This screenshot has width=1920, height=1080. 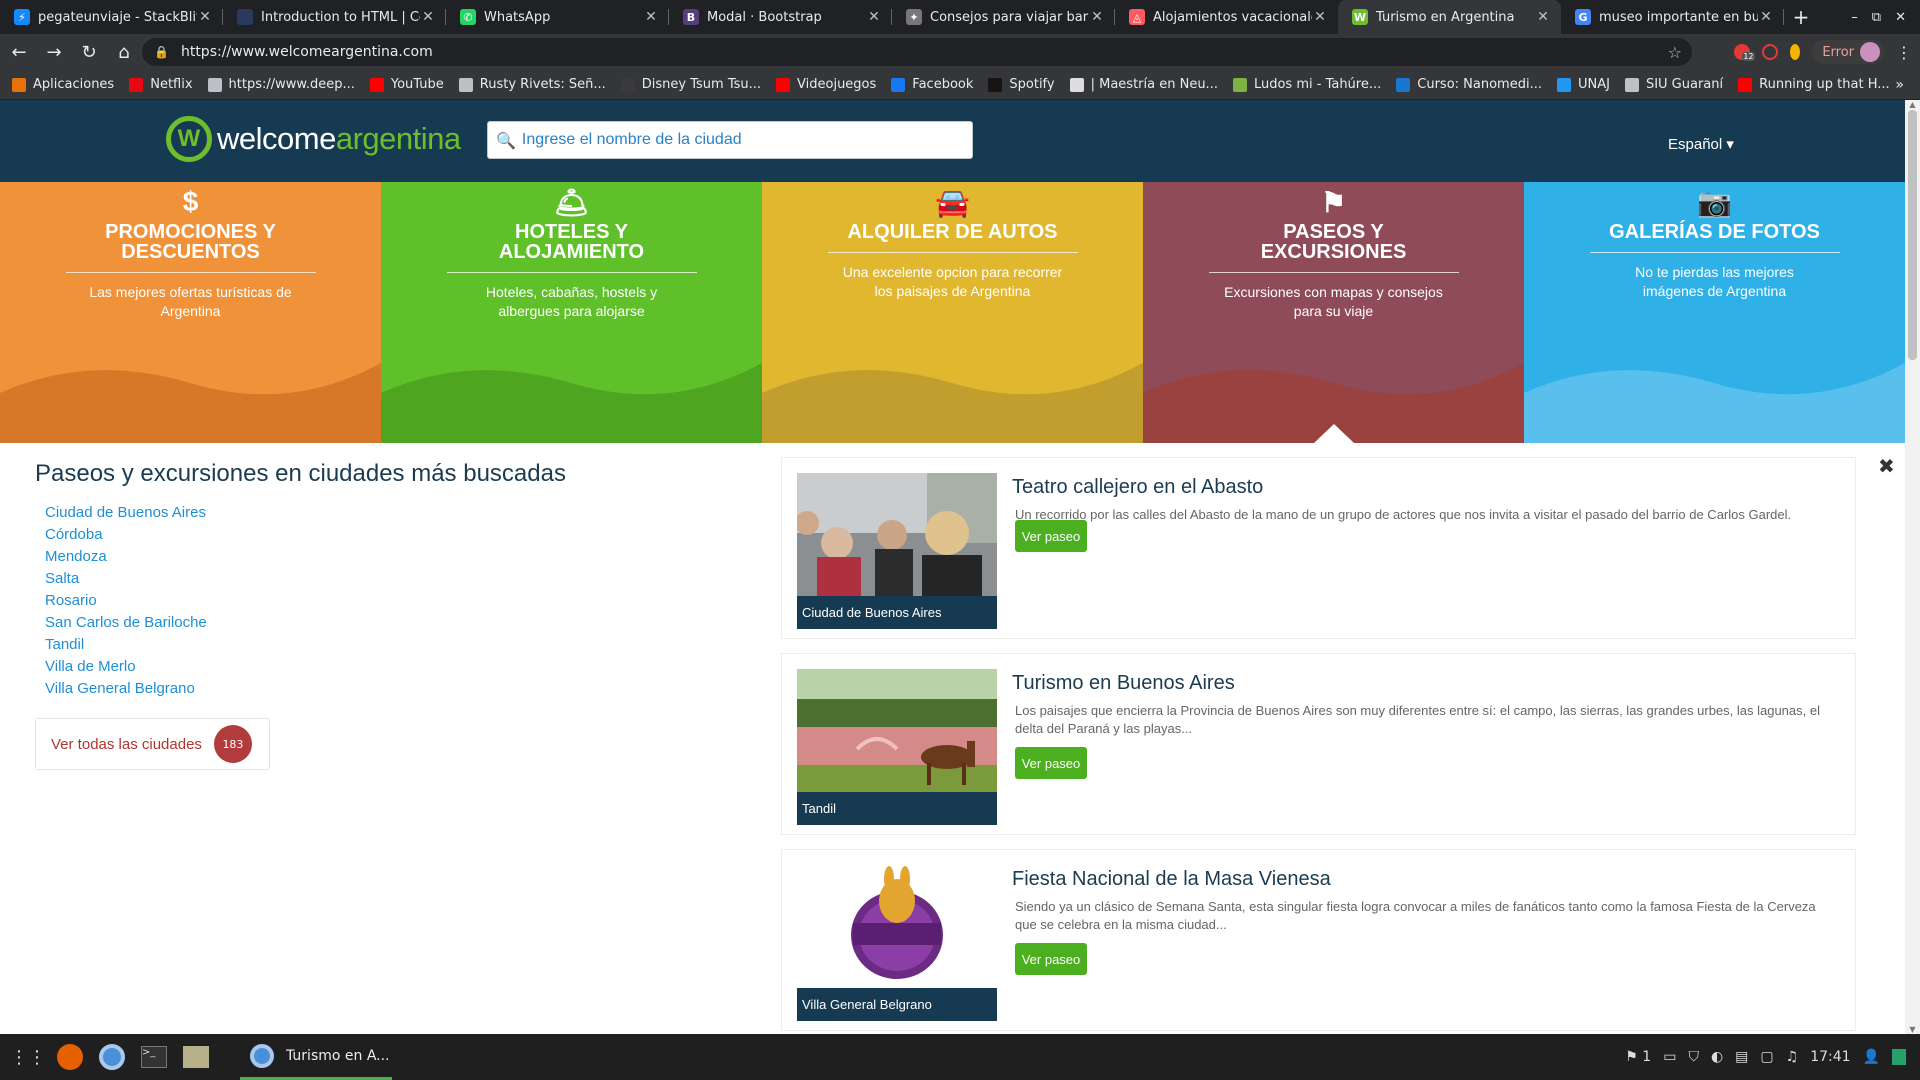 I want to click on minimize-icon: –, so click(x=1854, y=17).